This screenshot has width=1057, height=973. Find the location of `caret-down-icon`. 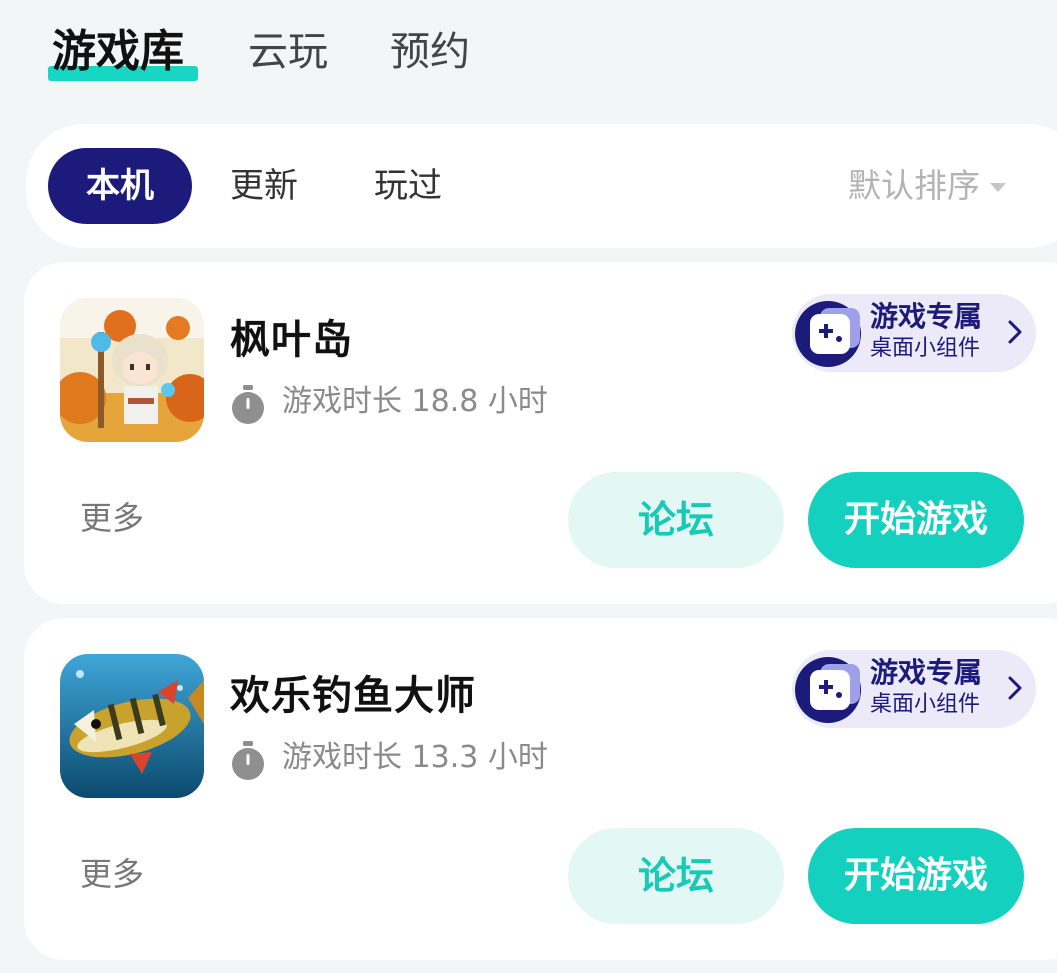

caret-down-icon is located at coordinates (998, 187).